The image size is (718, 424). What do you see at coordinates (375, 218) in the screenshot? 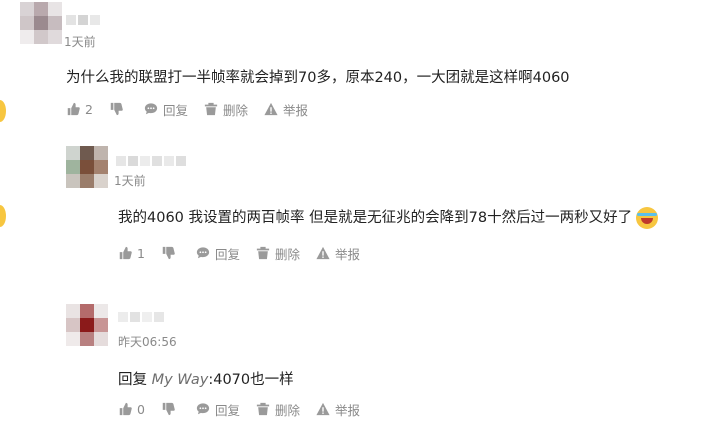
I see `comment-text-content: 我的4060 我设置的两百帧率 但是就是无征兆的会降到78十然后过一两秒又好了` at bounding box center [375, 218].